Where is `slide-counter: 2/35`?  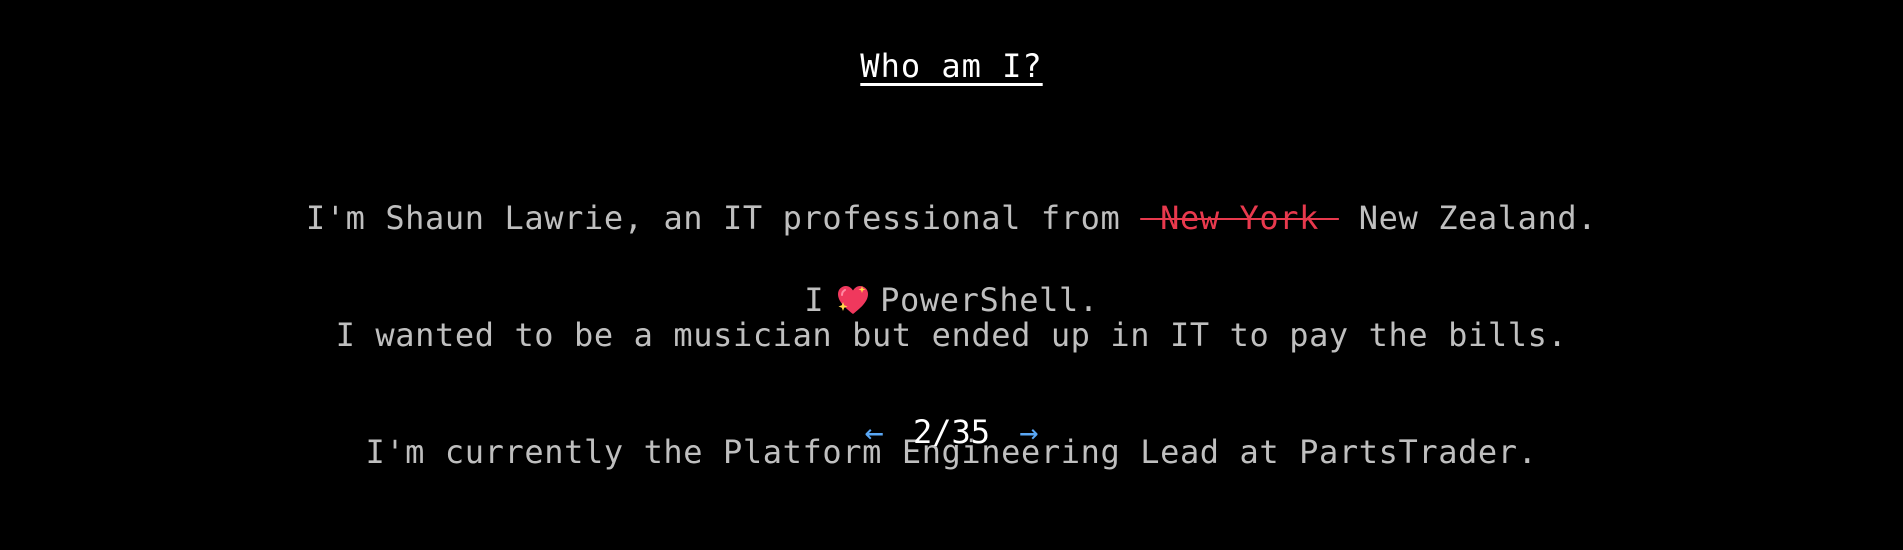 slide-counter: 2/35 is located at coordinates (951, 432).